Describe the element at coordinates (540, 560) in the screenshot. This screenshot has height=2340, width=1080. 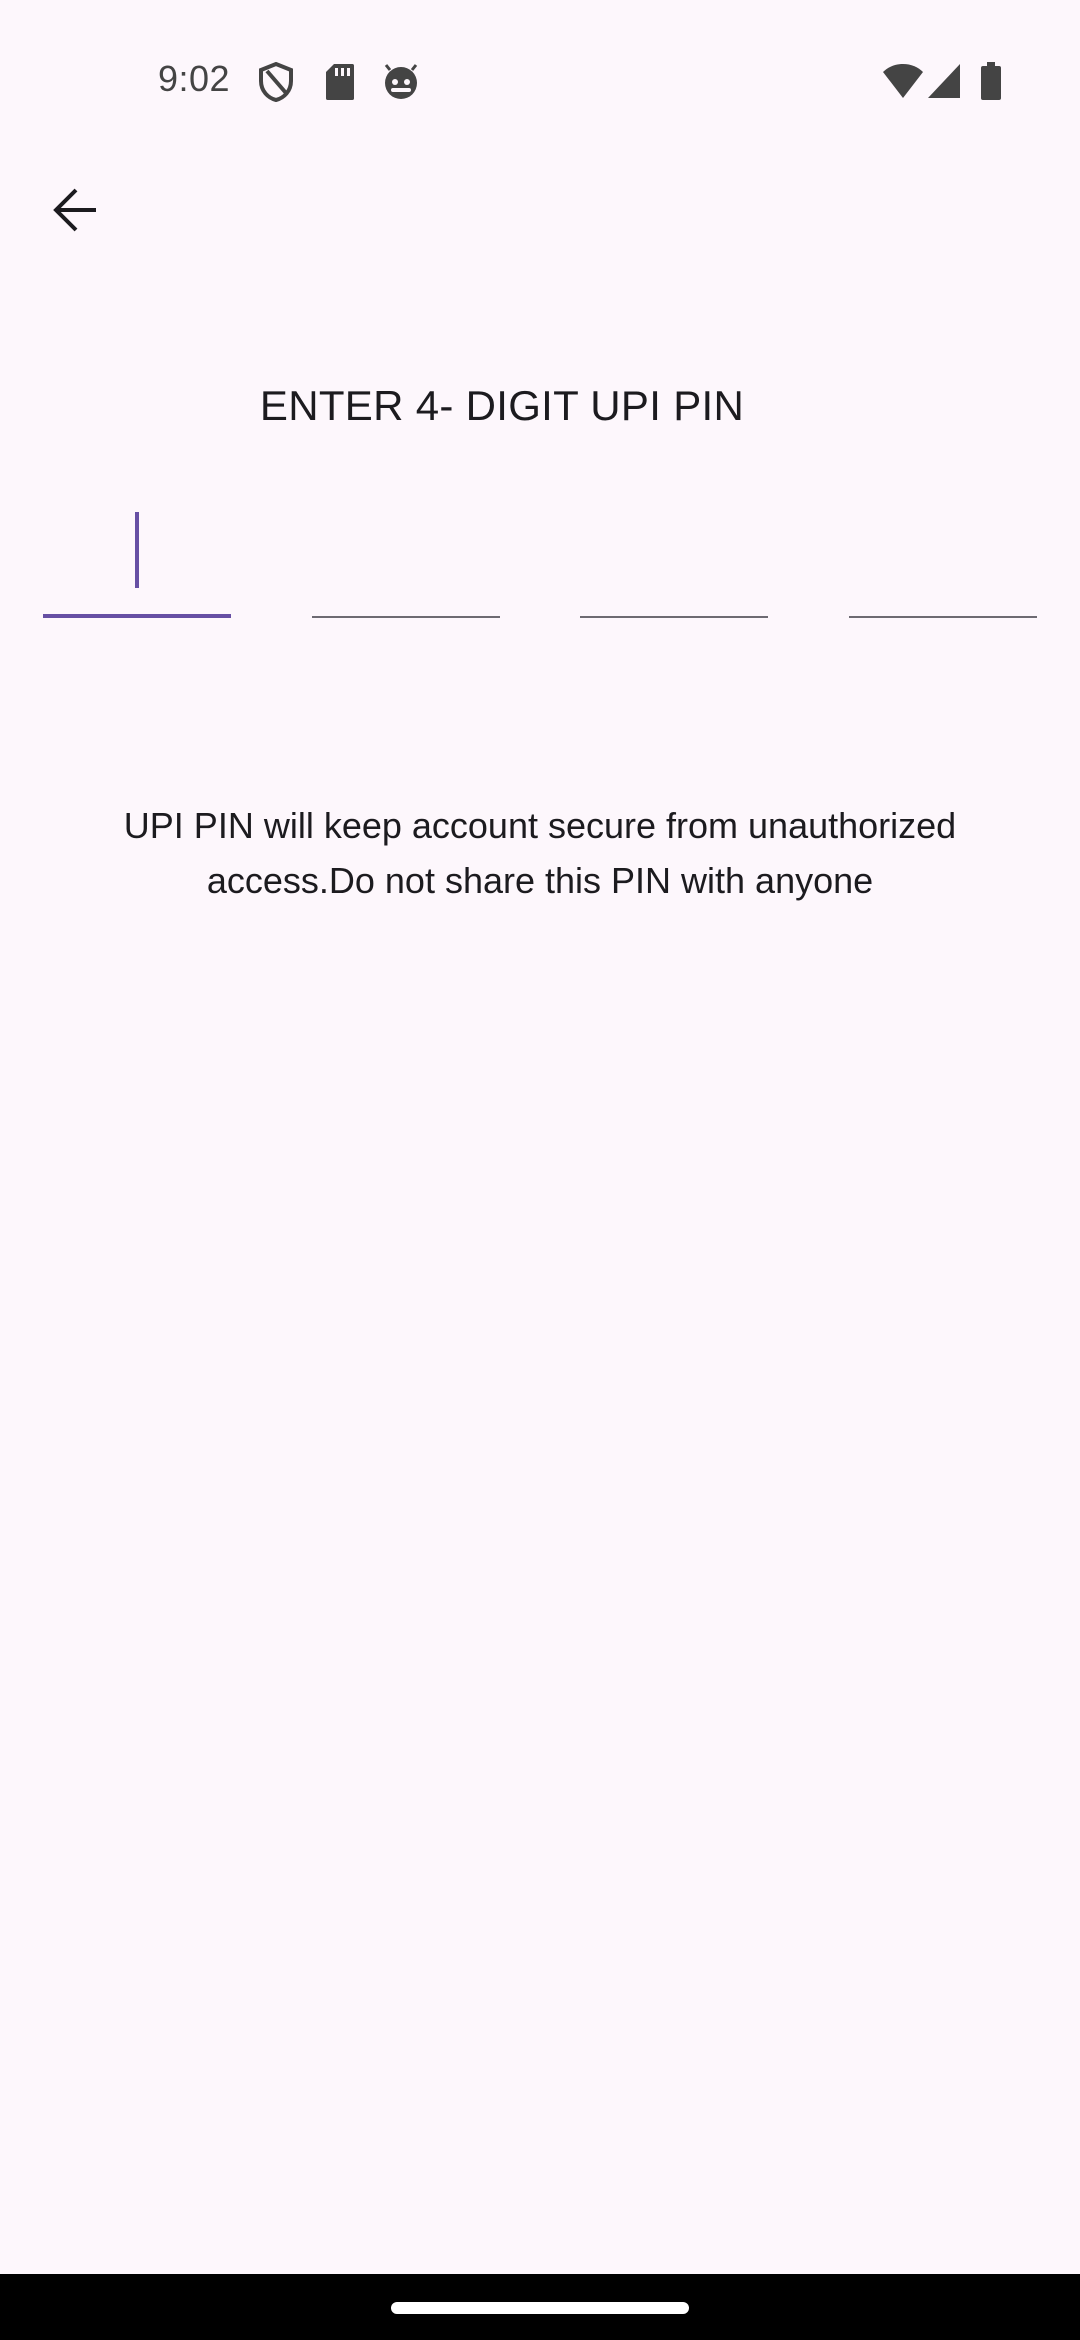
I see `pin-input-row` at that location.